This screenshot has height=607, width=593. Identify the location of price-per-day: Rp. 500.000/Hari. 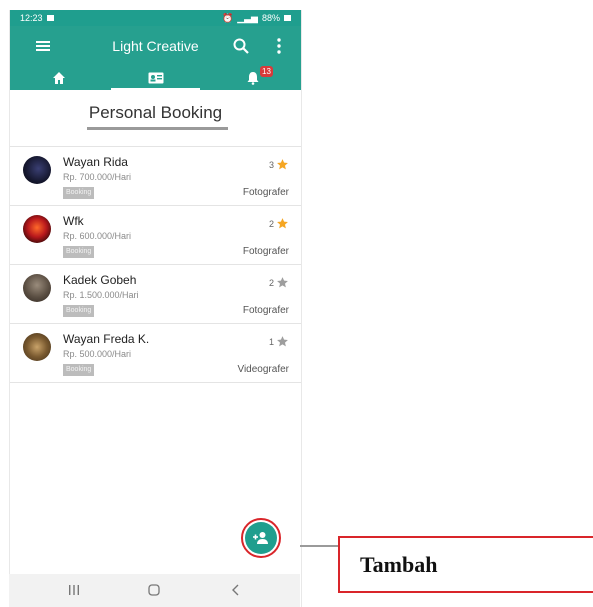
(97, 354).